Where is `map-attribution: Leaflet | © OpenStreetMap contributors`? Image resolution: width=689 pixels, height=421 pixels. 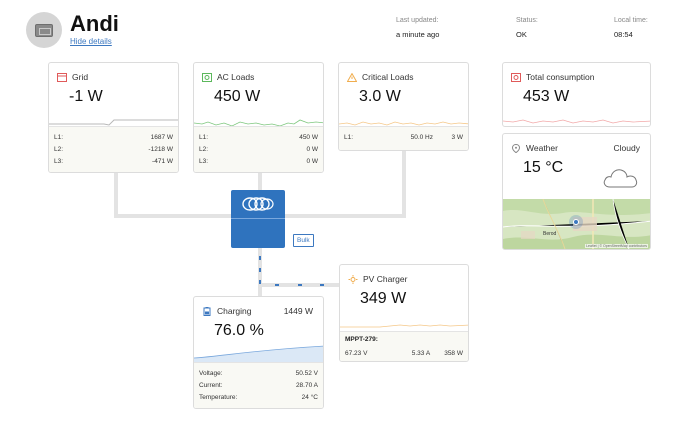 map-attribution: Leaflet | © OpenStreetMap contributors is located at coordinates (616, 246).